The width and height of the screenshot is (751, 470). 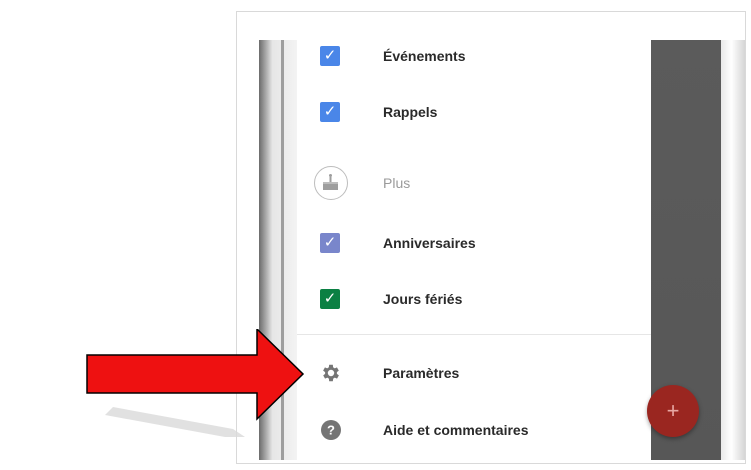 What do you see at coordinates (429, 243) in the screenshot?
I see `menu-item-label: Anniversaires` at bounding box center [429, 243].